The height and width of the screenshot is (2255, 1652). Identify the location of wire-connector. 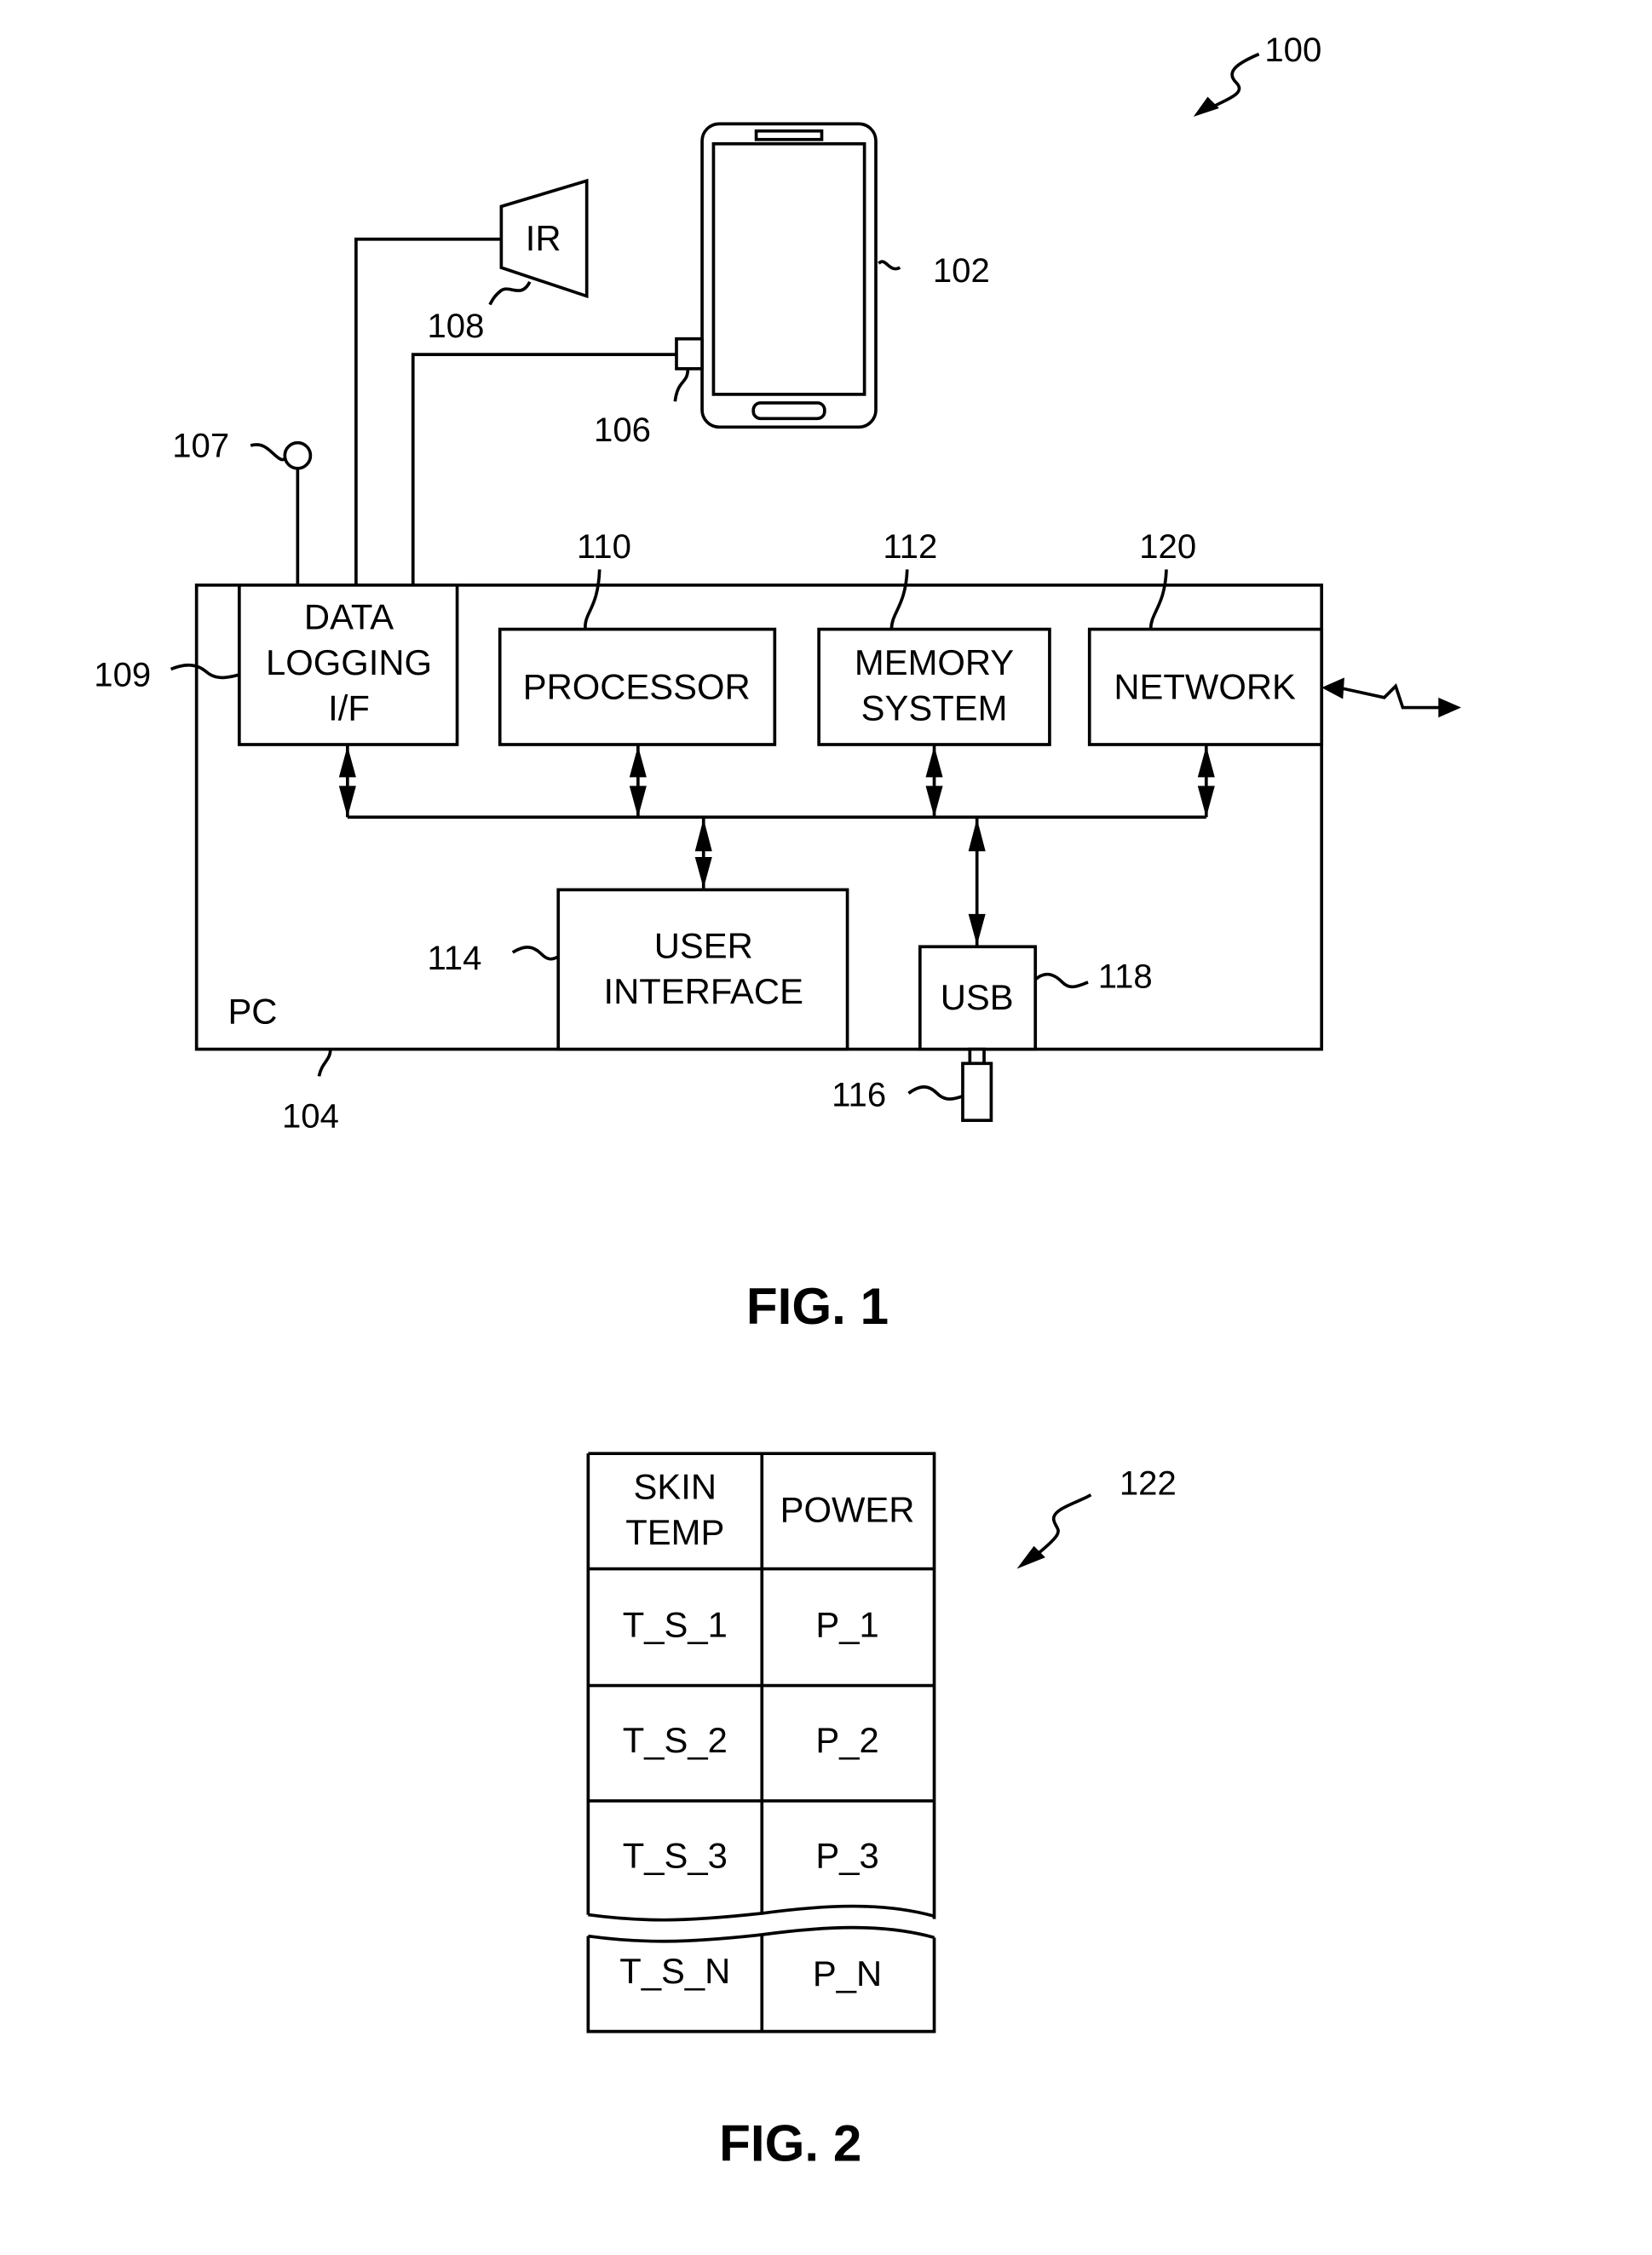
(543, 469).